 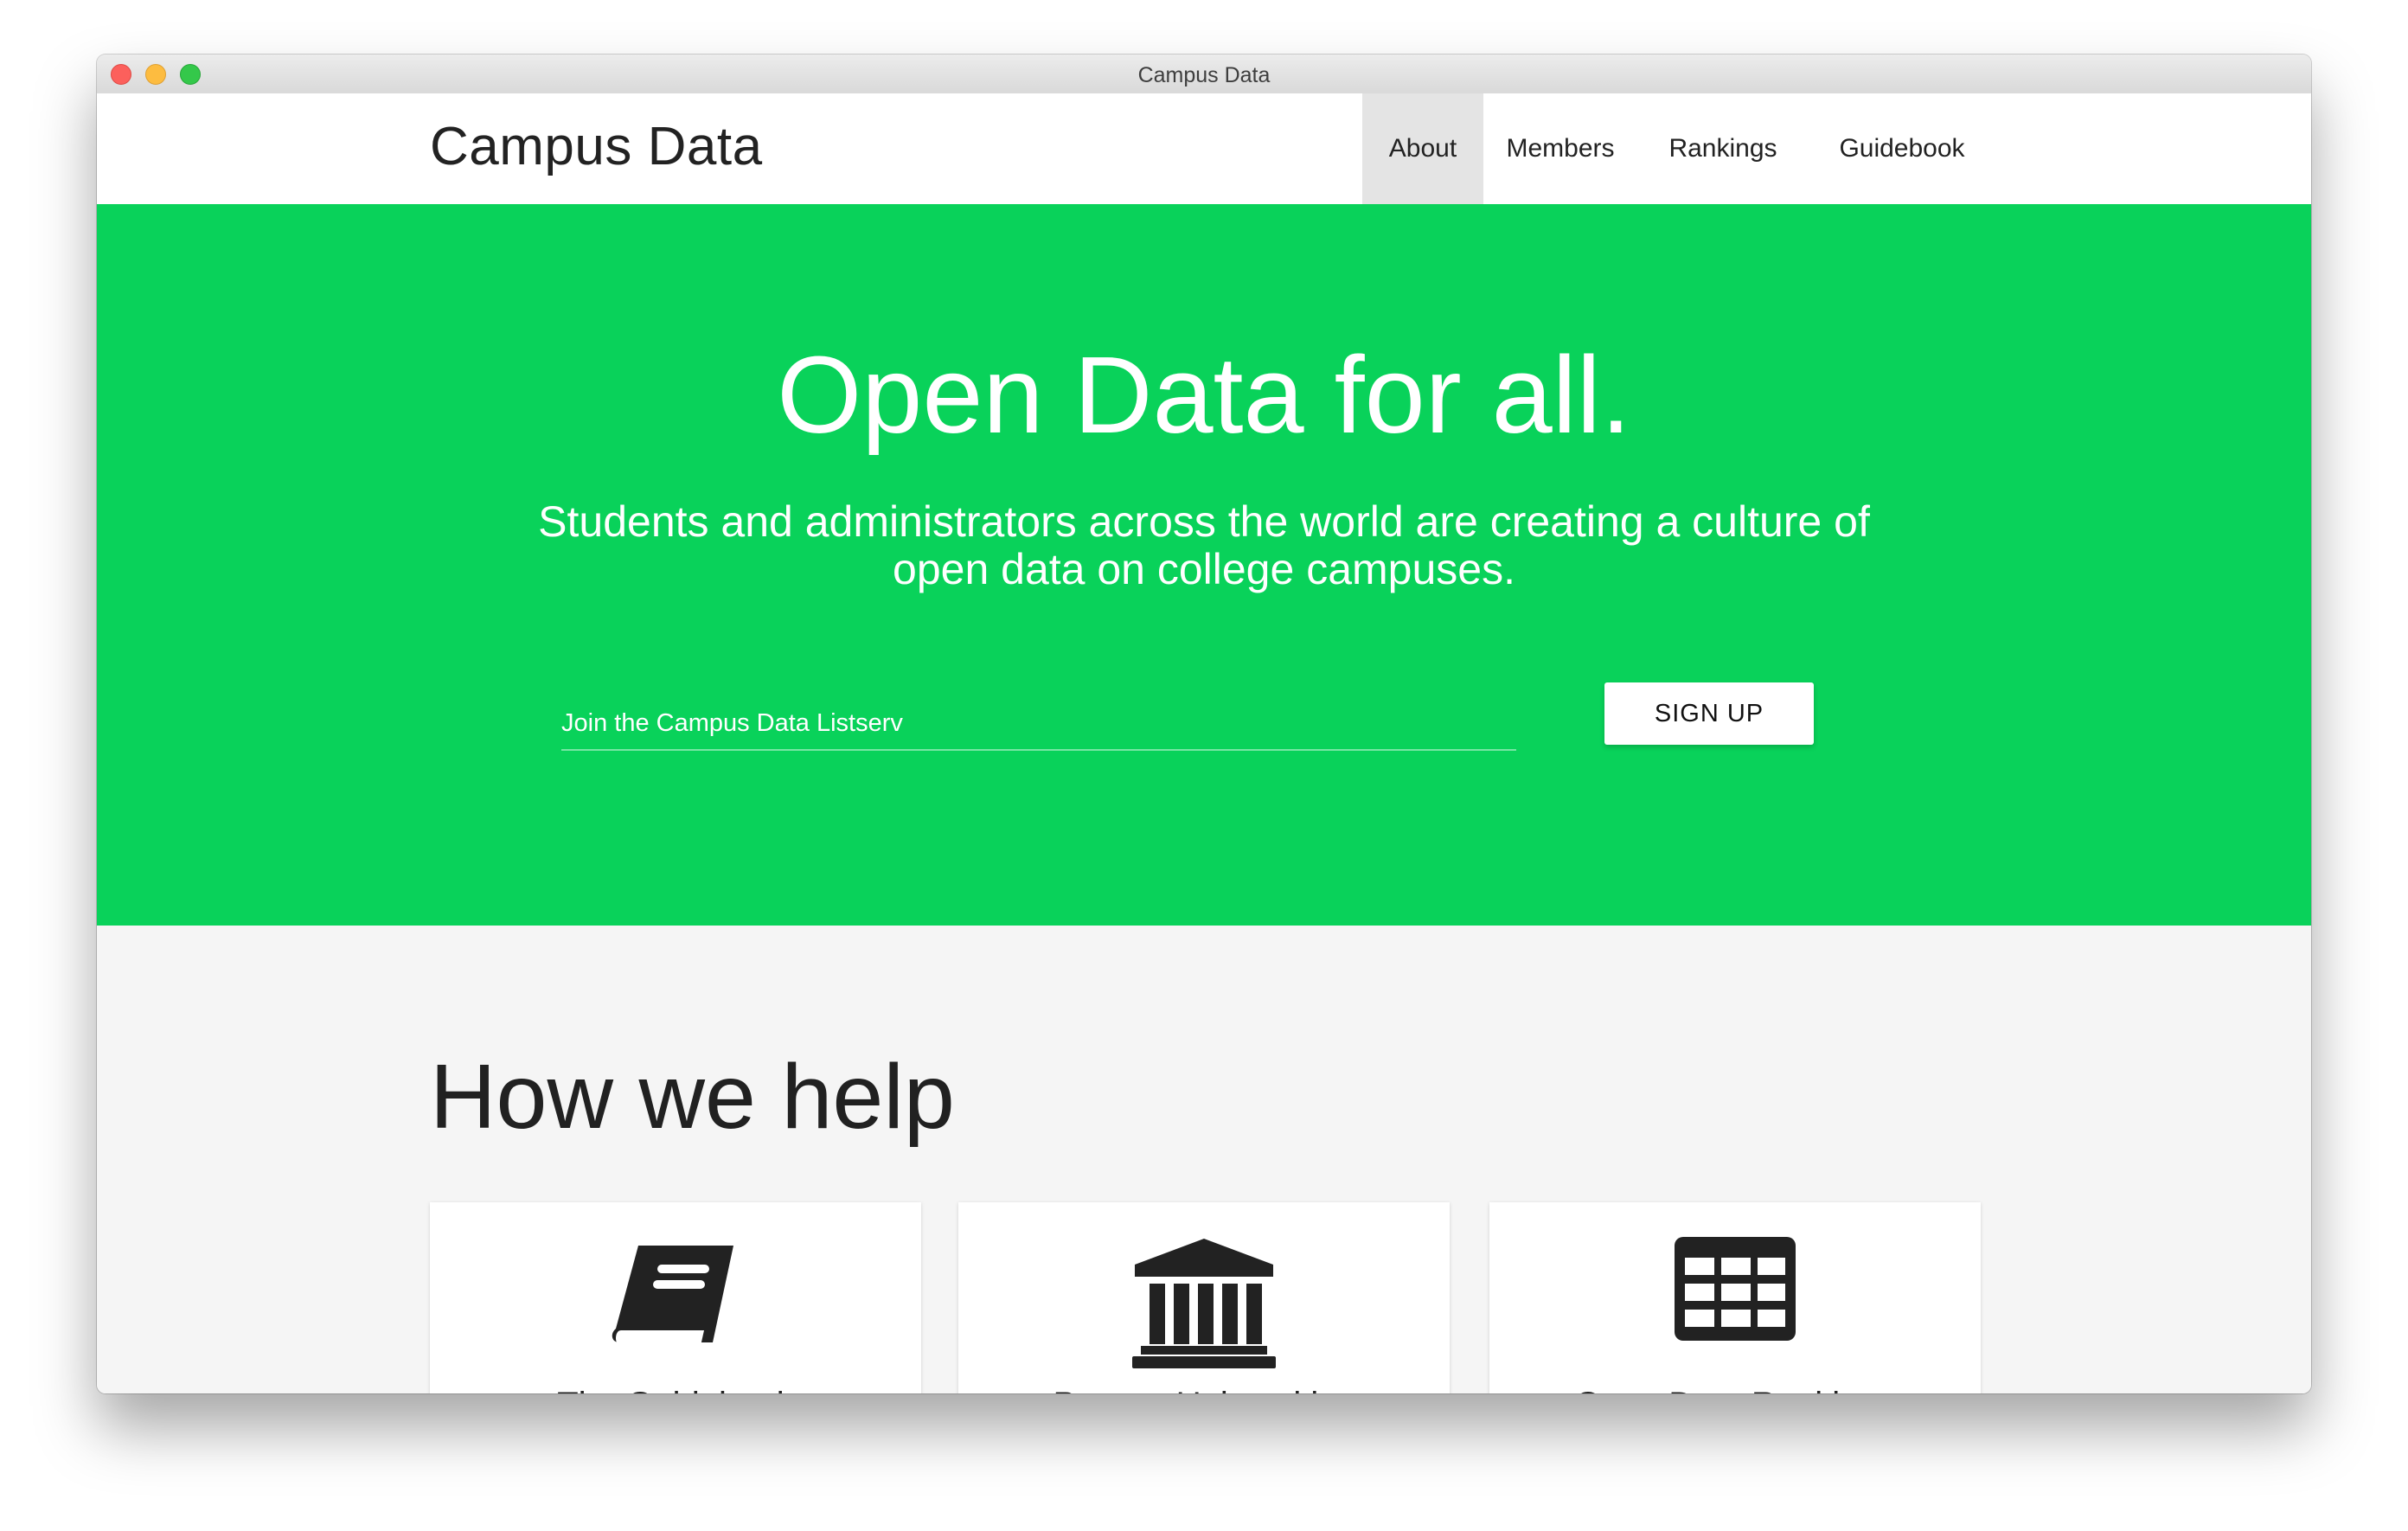 What do you see at coordinates (1735, 1389) in the screenshot?
I see `card-title: Open Data Rankings` at bounding box center [1735, 1389].